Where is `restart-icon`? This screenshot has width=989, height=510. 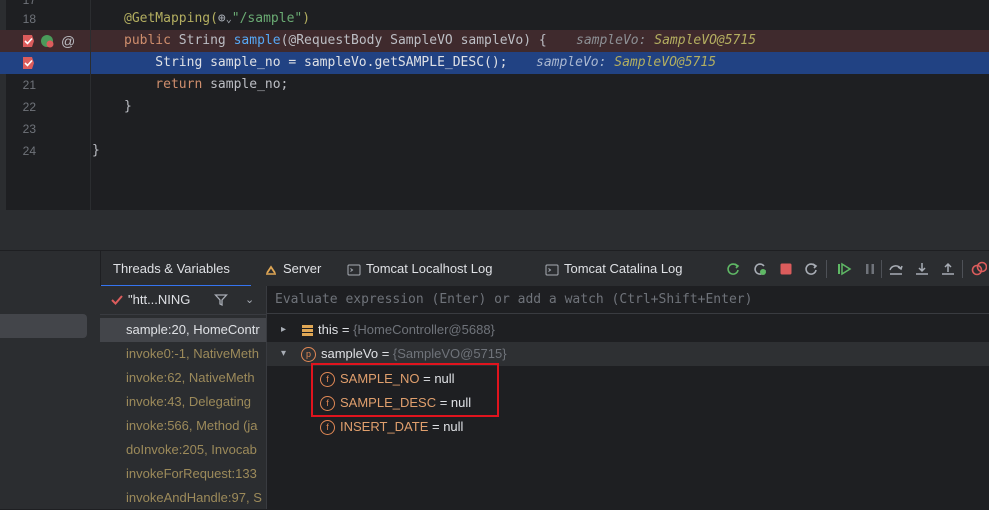 restart-icon is located at coordinates (811, 269).